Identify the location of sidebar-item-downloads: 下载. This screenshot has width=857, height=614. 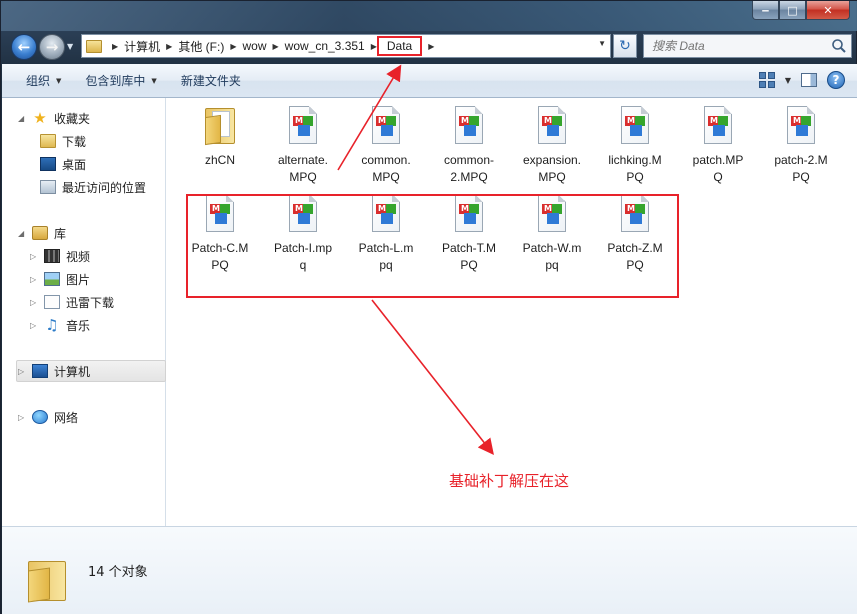
(63, 141).